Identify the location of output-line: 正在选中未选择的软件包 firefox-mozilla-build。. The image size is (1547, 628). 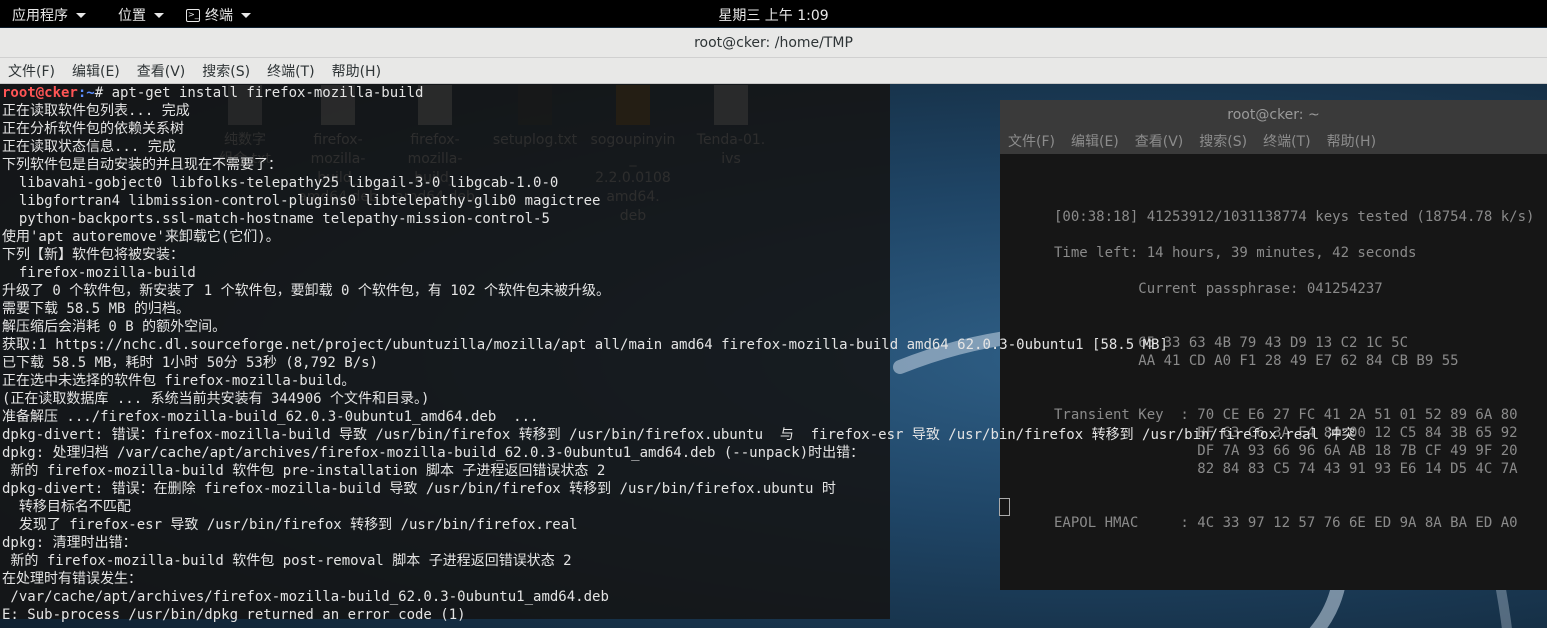
(179, 381).